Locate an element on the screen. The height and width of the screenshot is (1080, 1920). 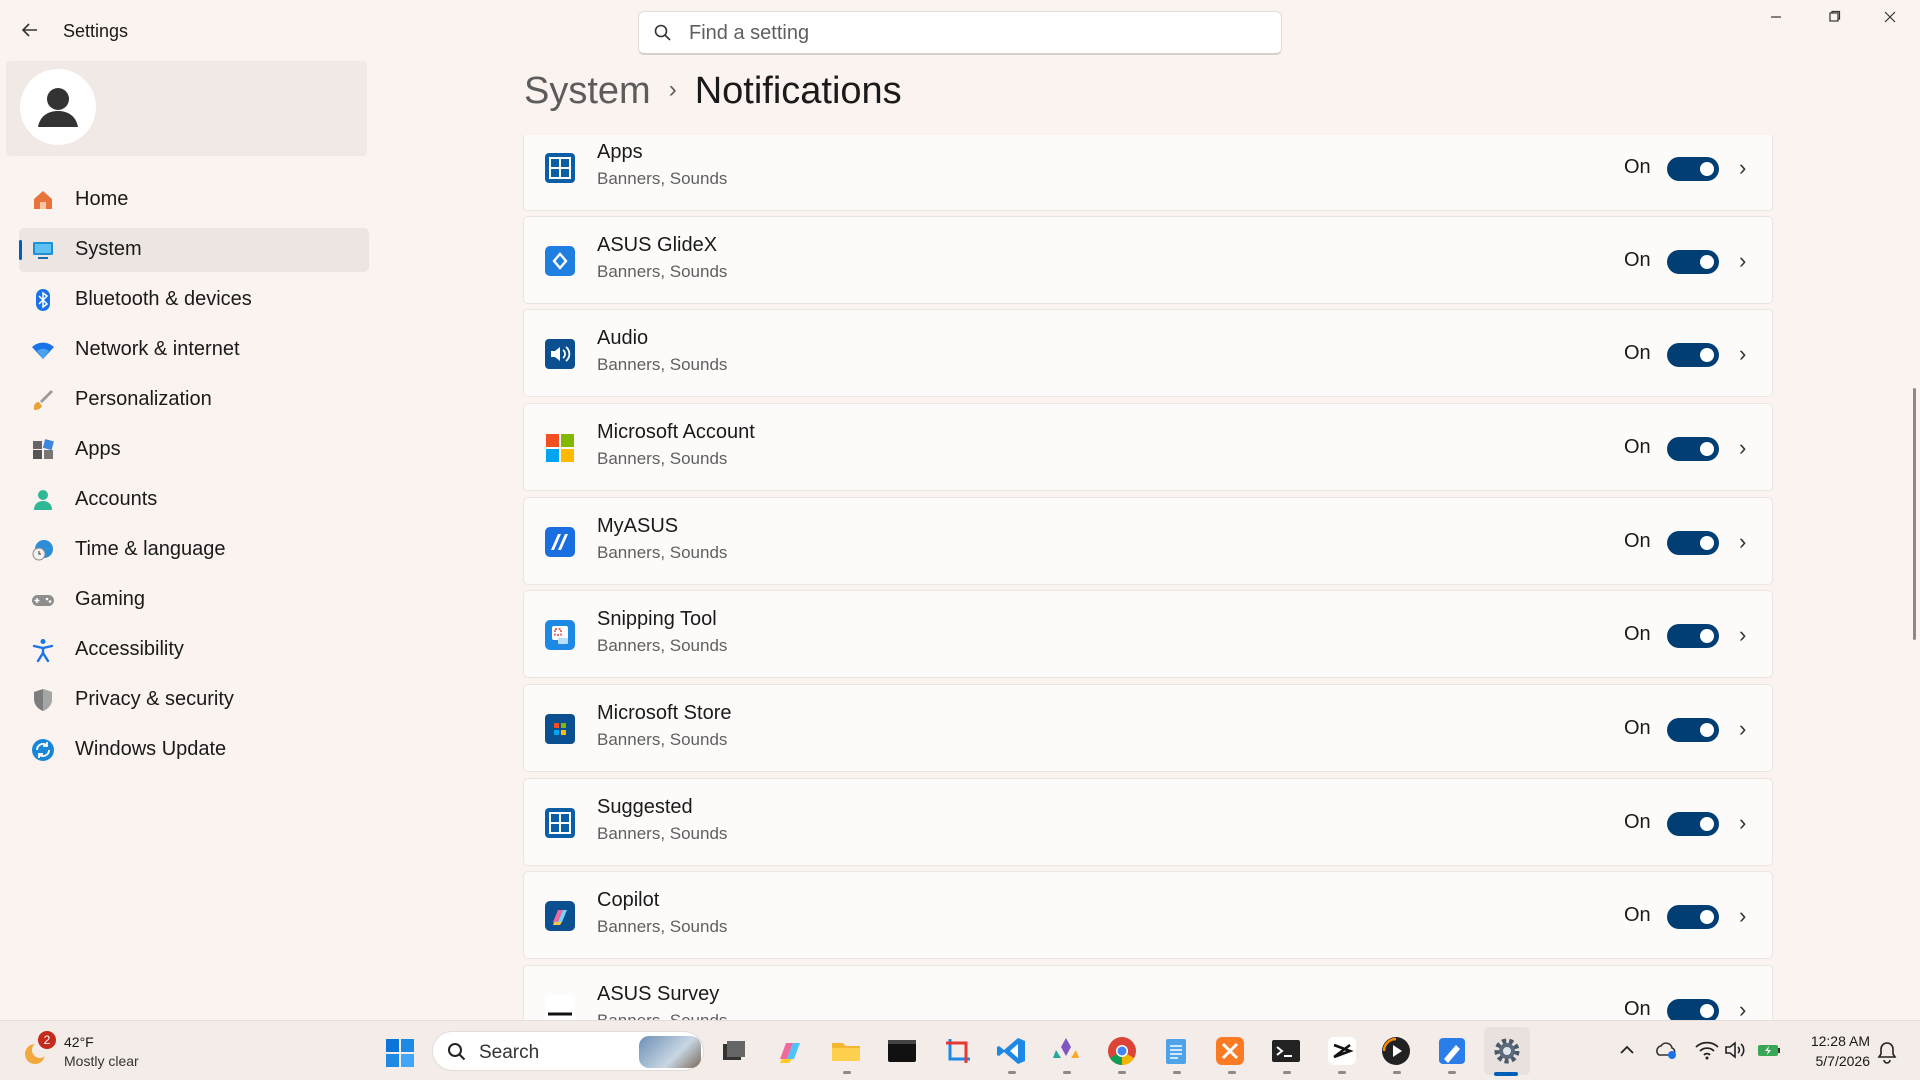
sidebar-item-bluetooth: Bluetooth & devices is located at coordinates (194, 300).